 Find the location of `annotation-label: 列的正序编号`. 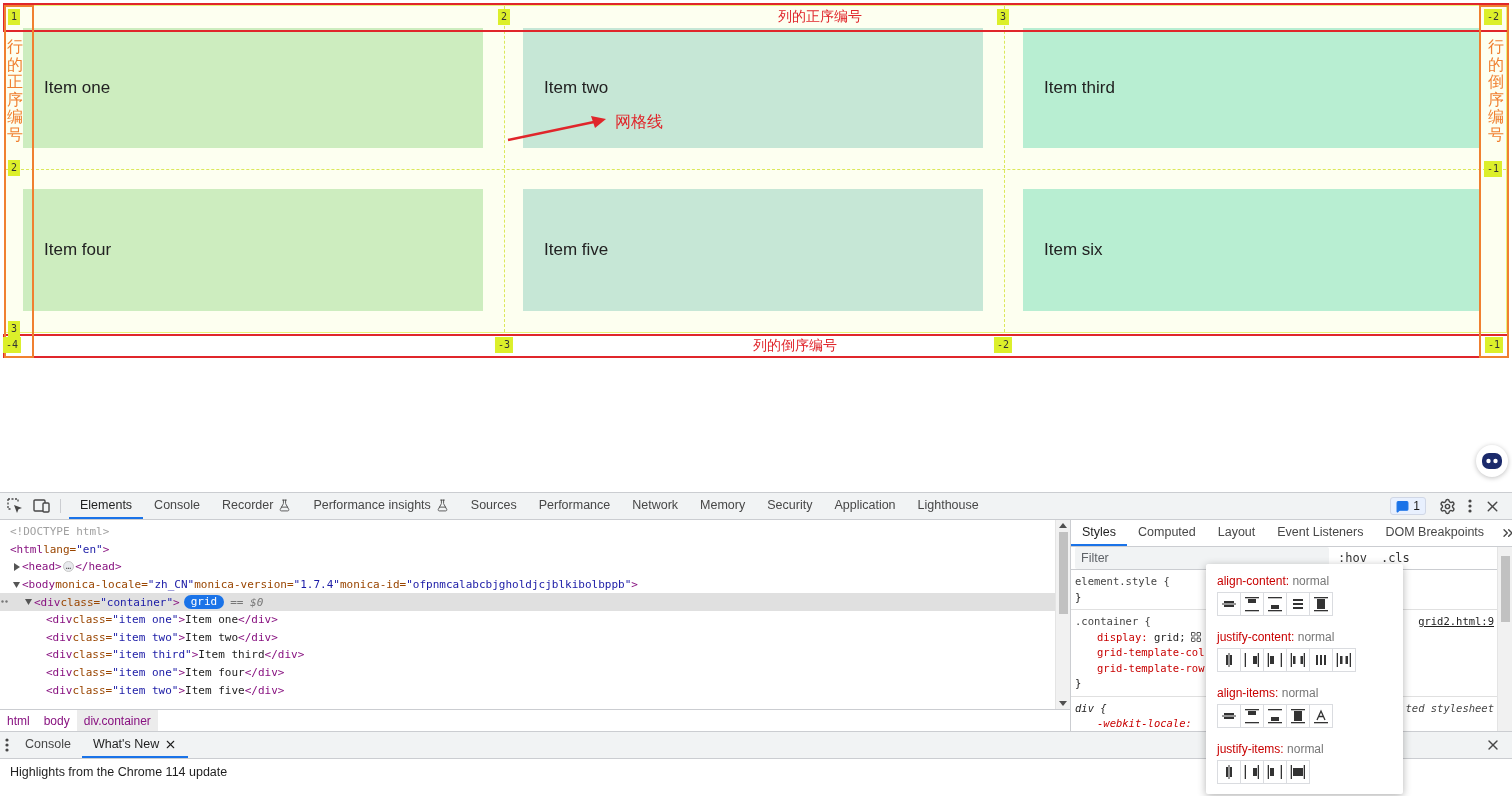

annotation-label: 列的正序编号 is located at coordinates (820, 17).